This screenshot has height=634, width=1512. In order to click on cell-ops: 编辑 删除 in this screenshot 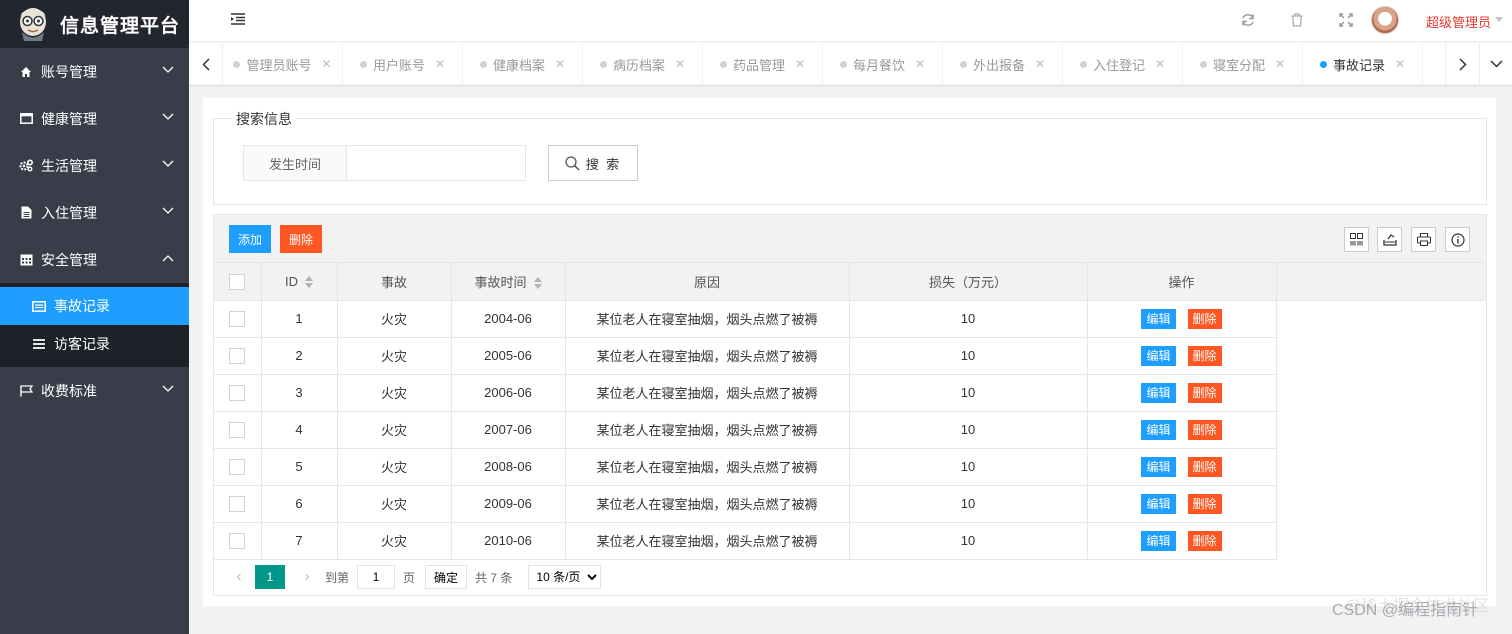, I will do `click(1182, 504)`.